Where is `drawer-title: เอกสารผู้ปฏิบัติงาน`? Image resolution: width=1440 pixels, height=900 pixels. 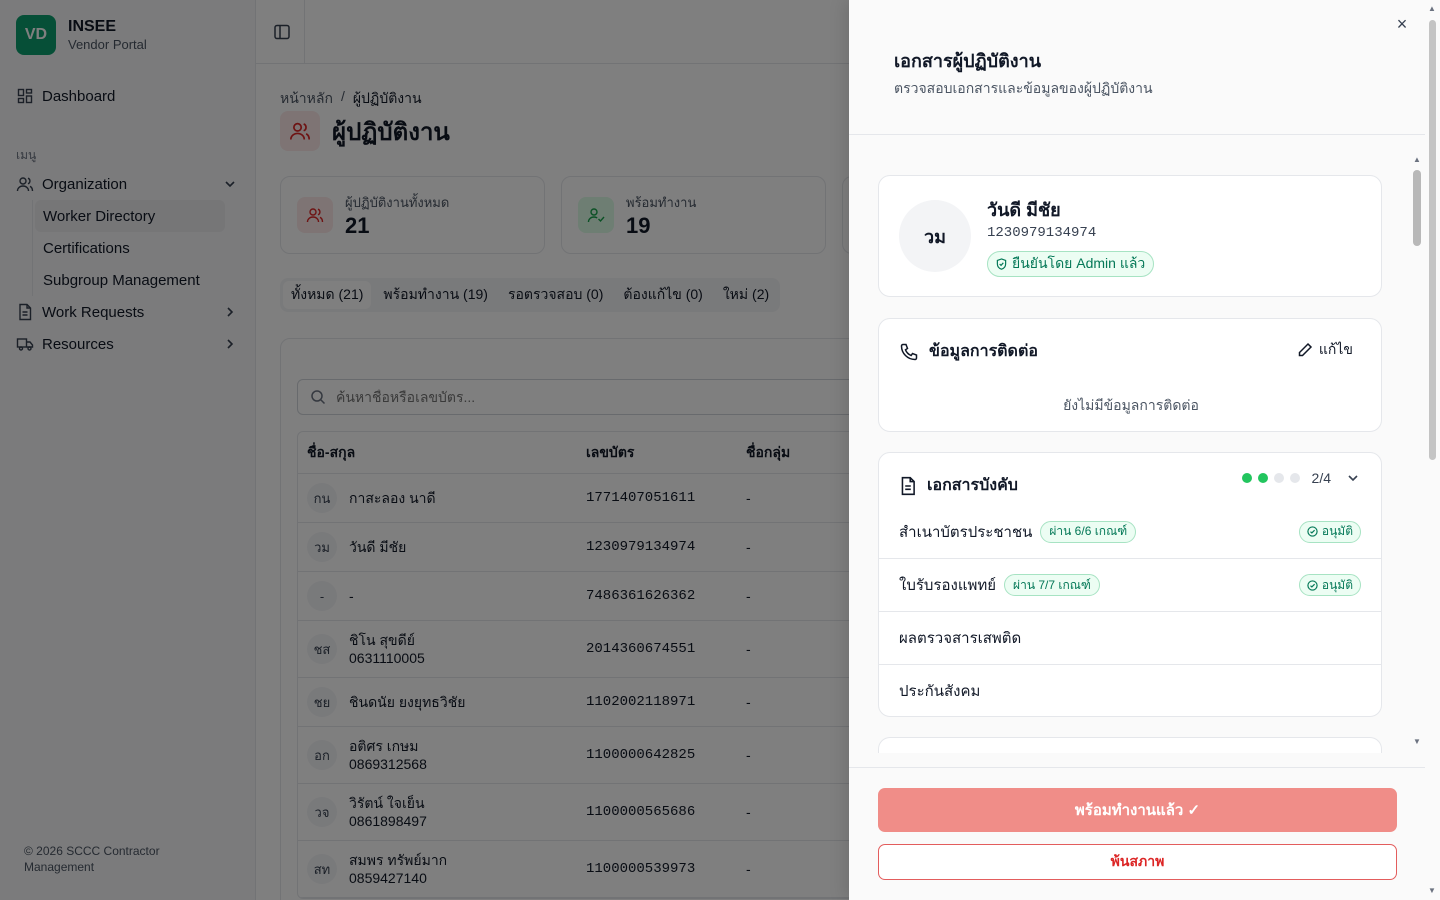
drawer-title: เอกสารผู้ปฏิบัติงาน is located at coordinates (967, 61).